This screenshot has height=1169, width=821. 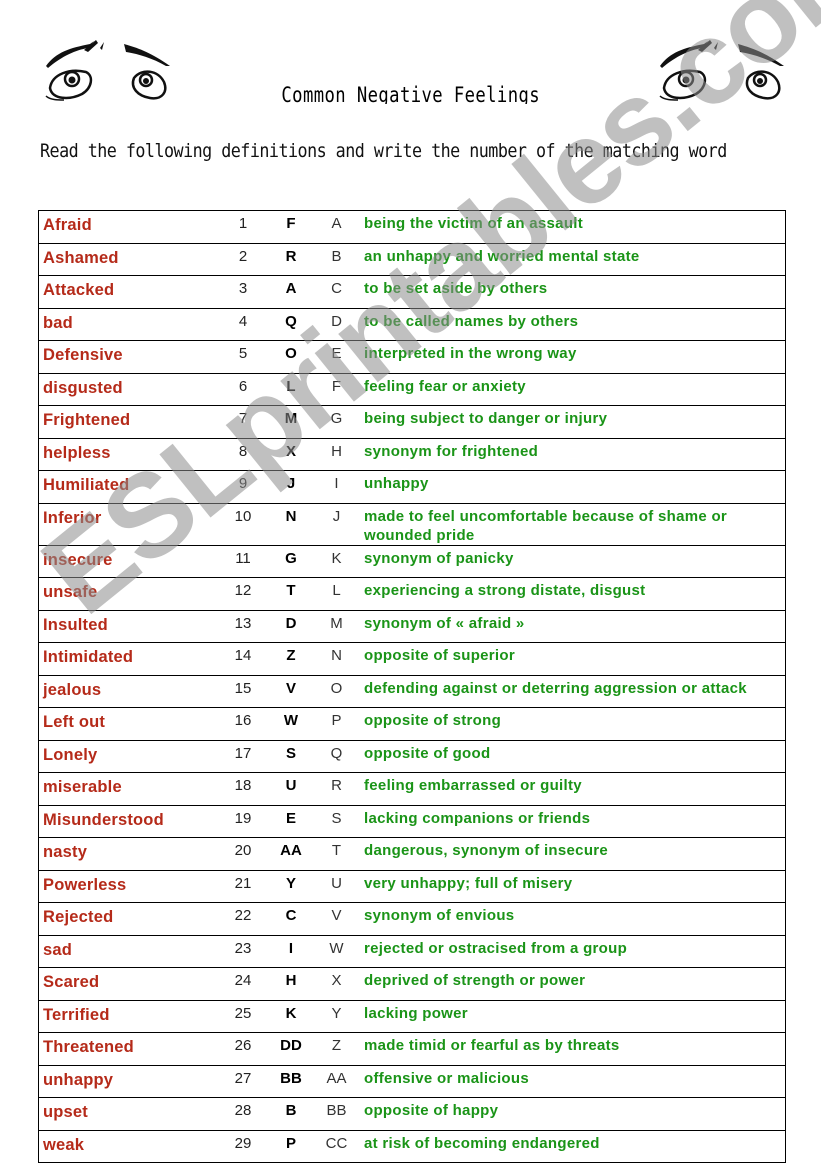 I want to click on table-row: Intimidated 14 Z Nopposite of superior, so click(x=412, y=658).